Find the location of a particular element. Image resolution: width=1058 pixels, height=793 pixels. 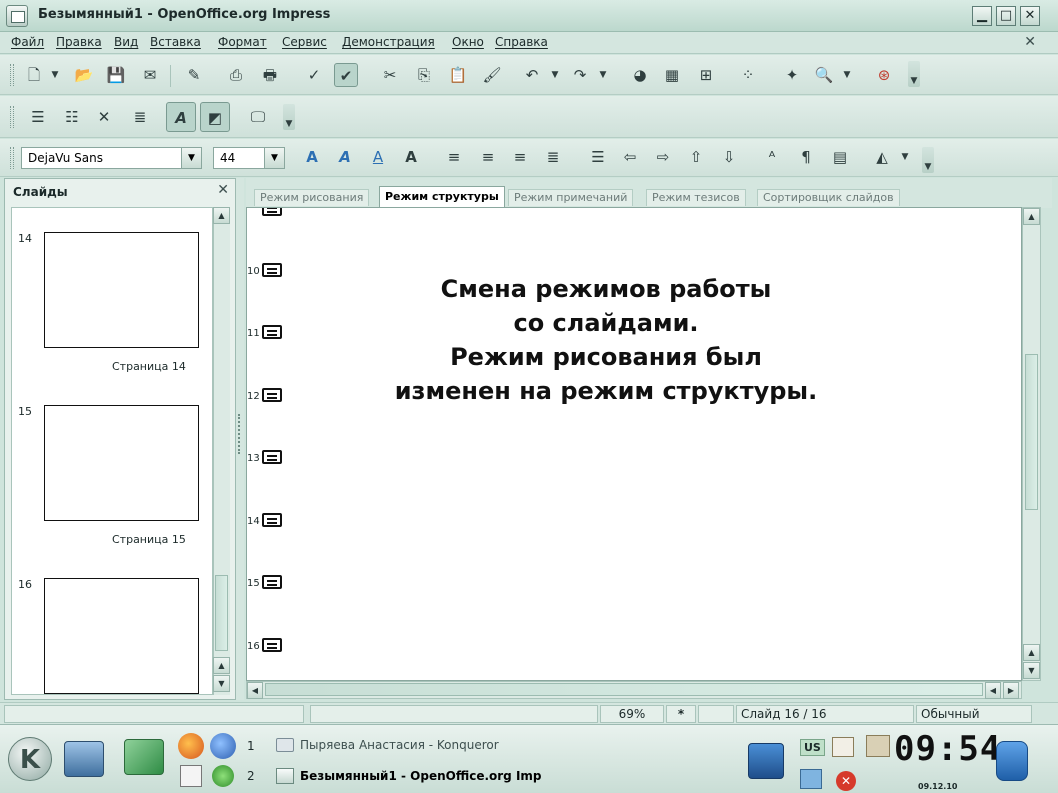

minimize-button: ▁ is located at coordinates (982, 16).